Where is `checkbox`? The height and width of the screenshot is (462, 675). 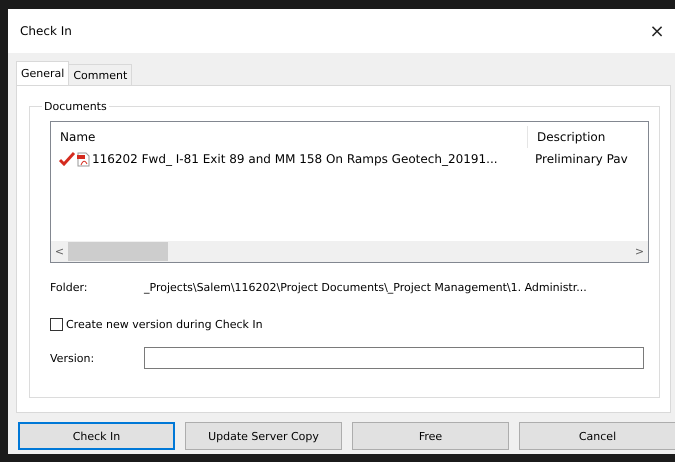
checkbox is located at coordinates (56, 324).